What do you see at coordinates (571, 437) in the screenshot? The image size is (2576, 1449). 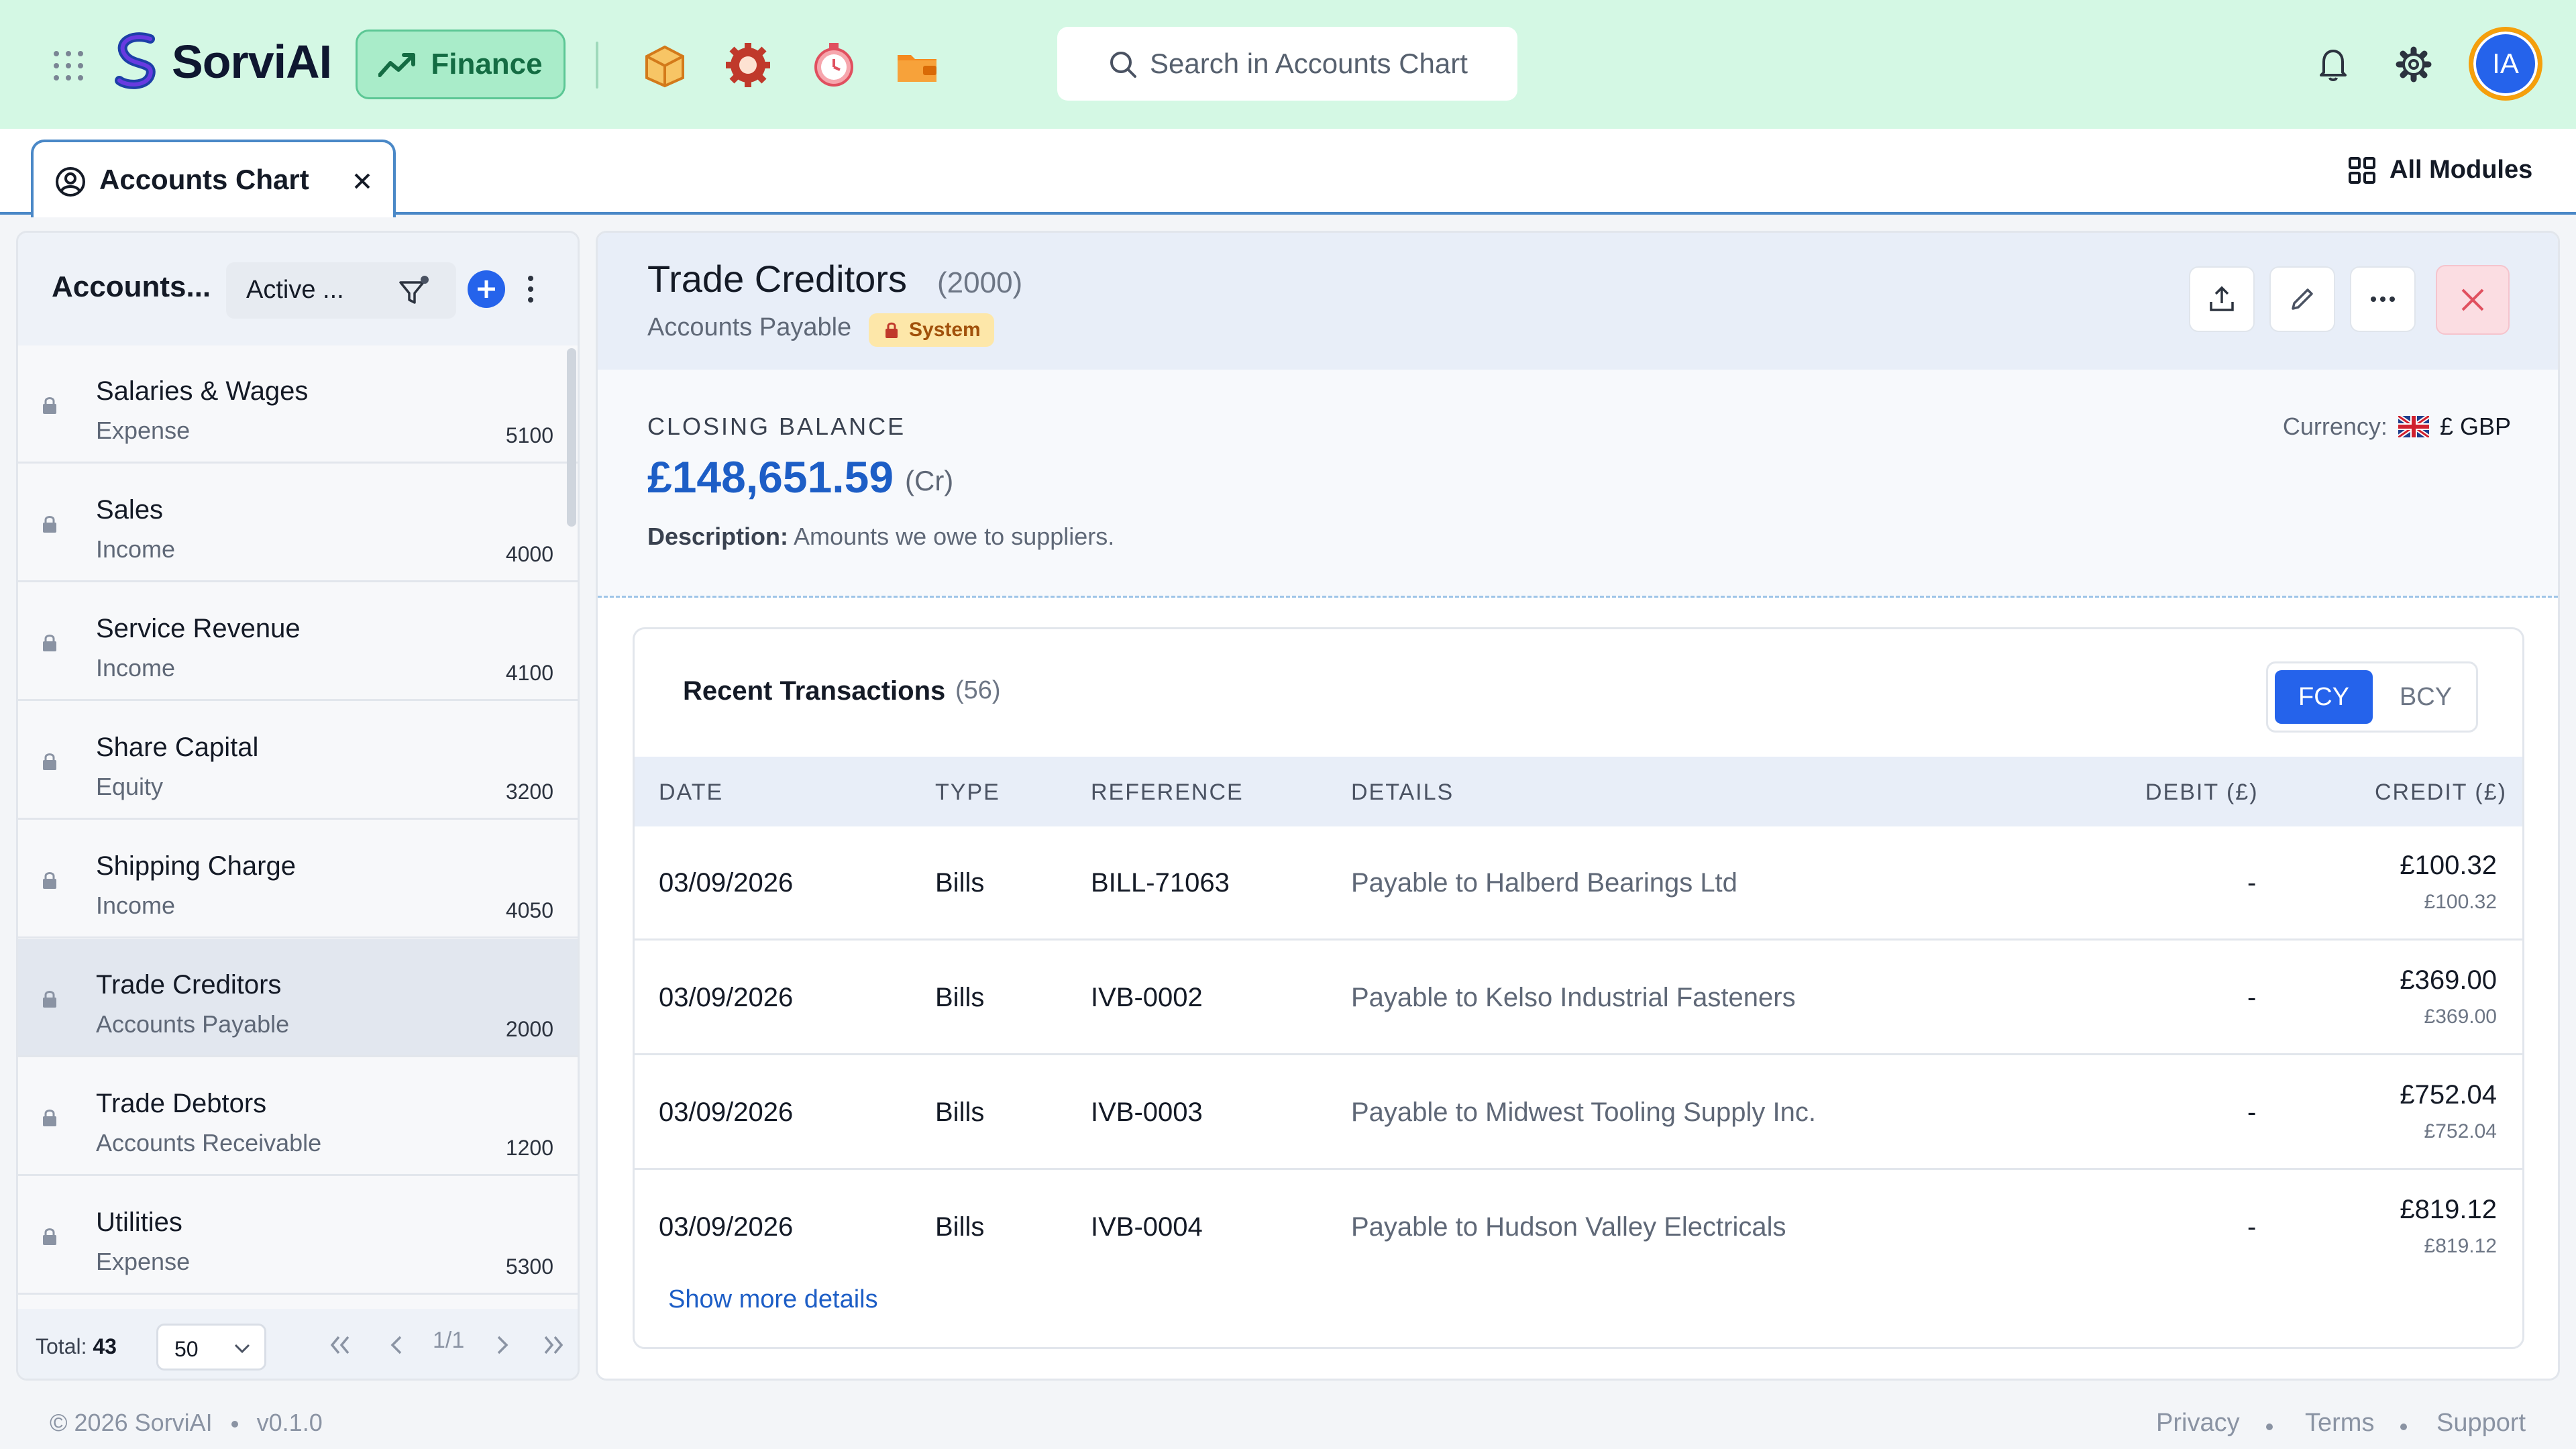 I see `sidebar-scrollbar` at bounding box center [571, 437].